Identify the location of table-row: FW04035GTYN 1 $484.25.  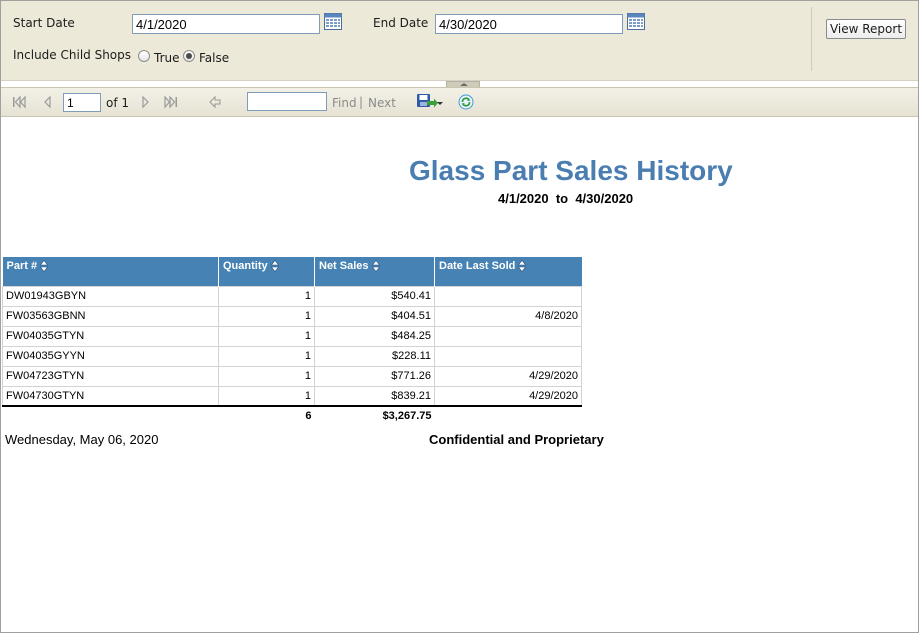
(292, 336).